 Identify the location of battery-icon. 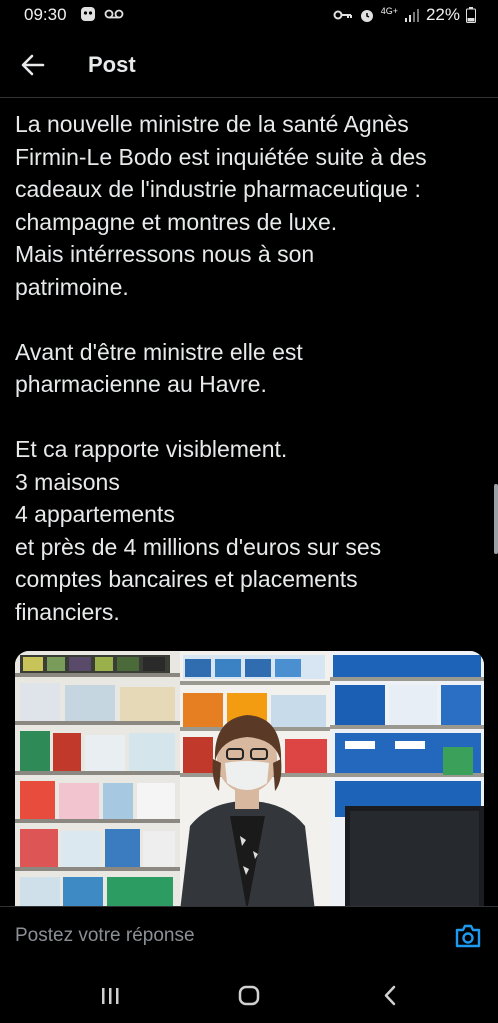
(471, 15).